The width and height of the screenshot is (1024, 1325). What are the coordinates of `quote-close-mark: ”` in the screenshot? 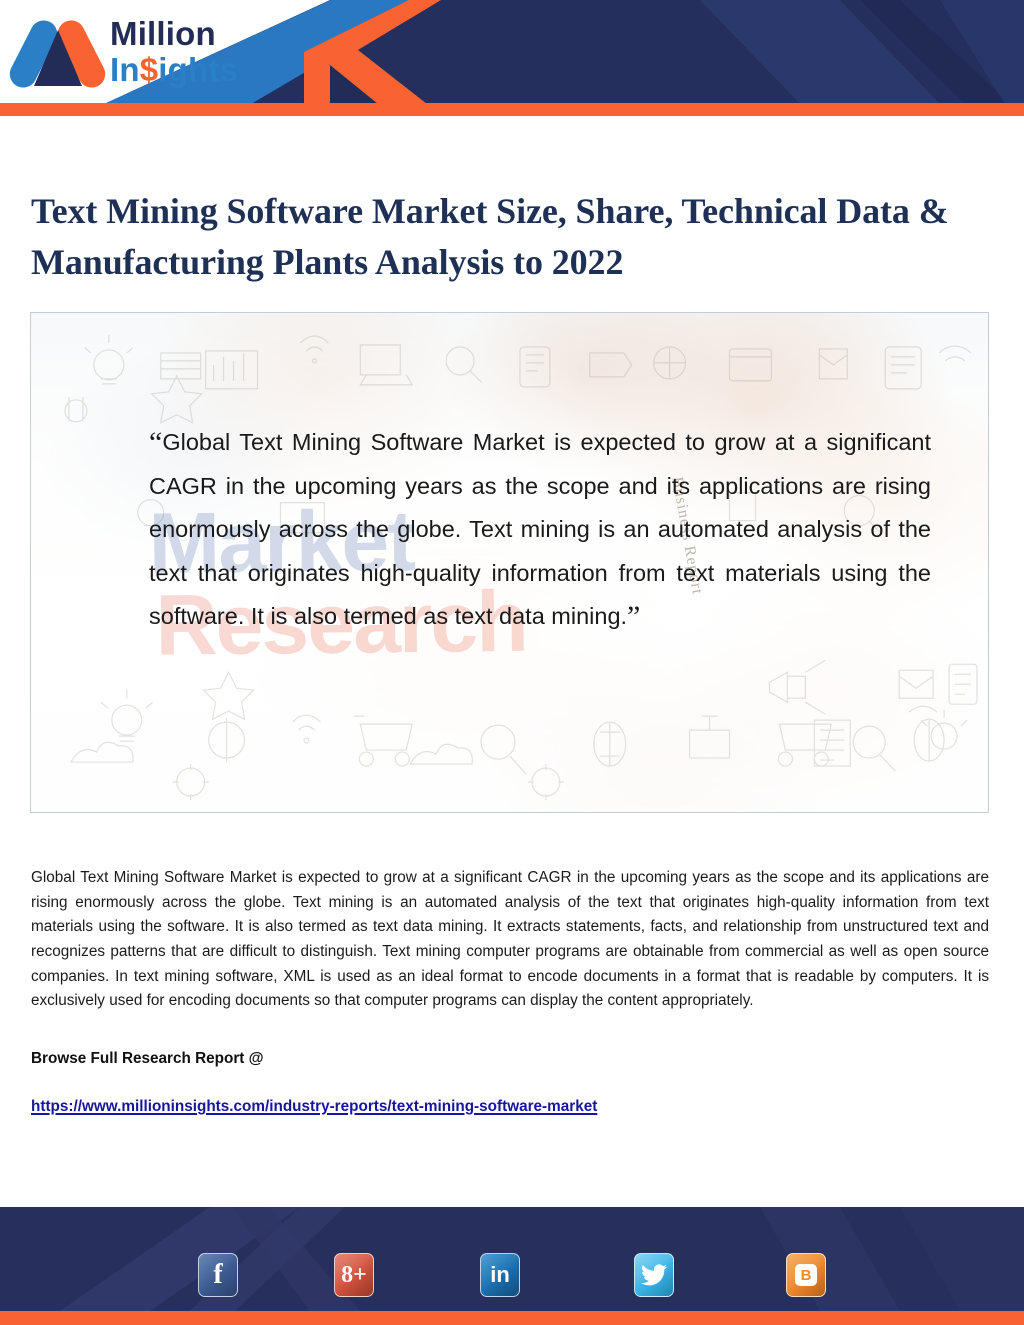 It's located at (634, 616).